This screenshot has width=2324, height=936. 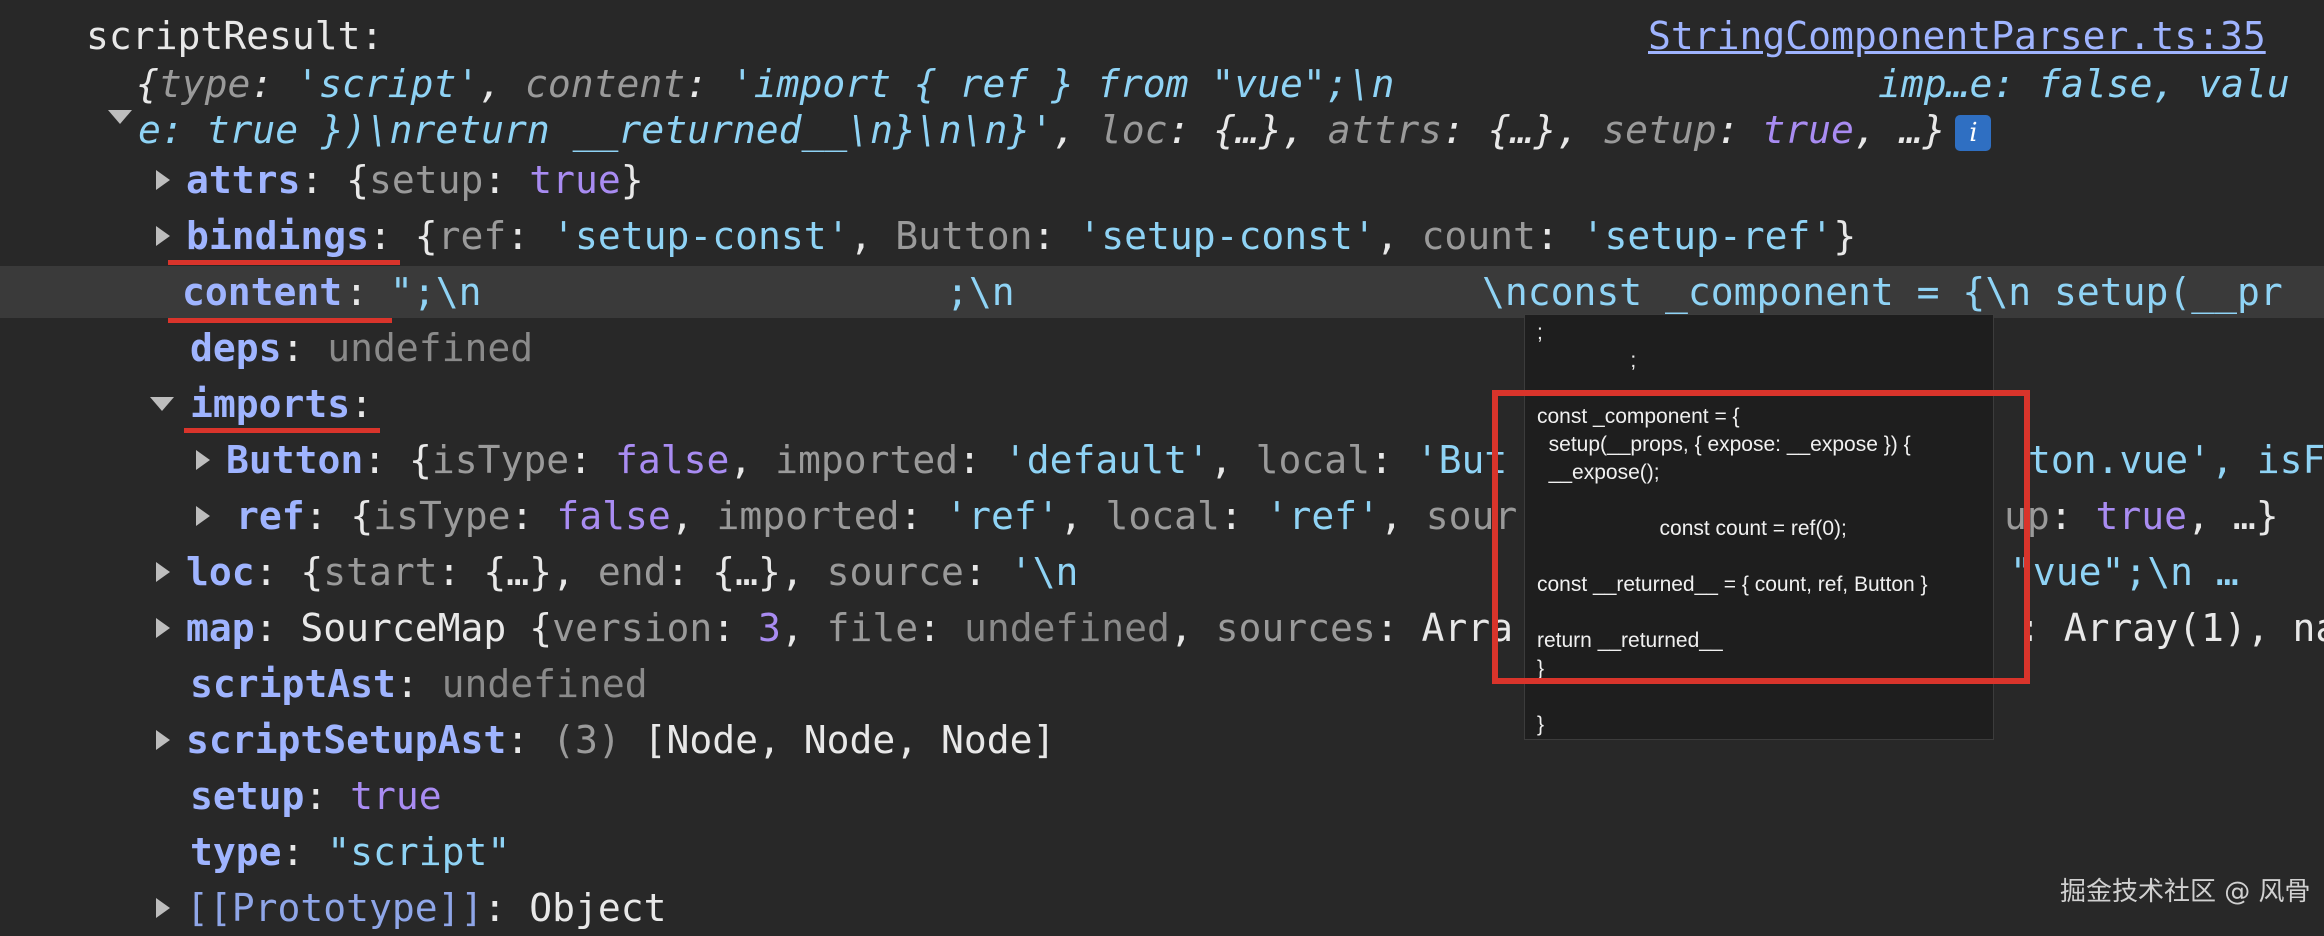 I want to click on prop-row-setup: setup: true, so click(x=1162, y=796).